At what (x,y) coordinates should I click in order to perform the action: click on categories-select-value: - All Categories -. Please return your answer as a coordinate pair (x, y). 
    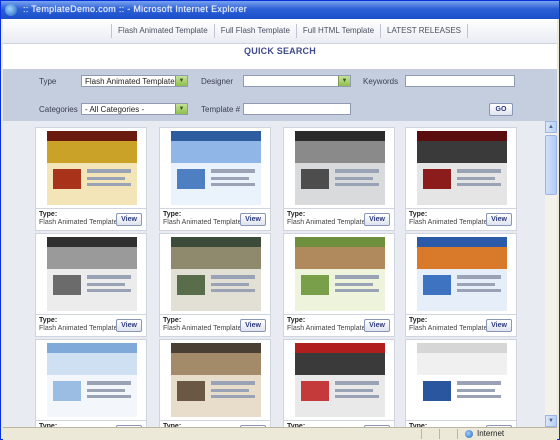
    Looking at the image, I should click on (115, 109).